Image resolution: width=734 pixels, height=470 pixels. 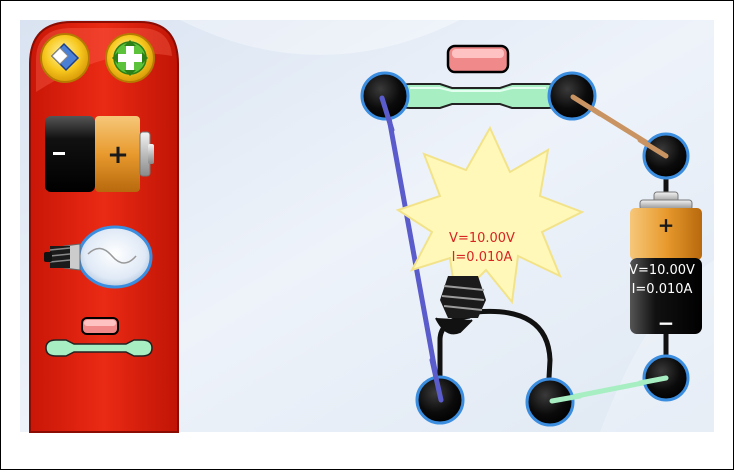 I want to click on battery-minus-sign: −, so click(x=666, y=323).